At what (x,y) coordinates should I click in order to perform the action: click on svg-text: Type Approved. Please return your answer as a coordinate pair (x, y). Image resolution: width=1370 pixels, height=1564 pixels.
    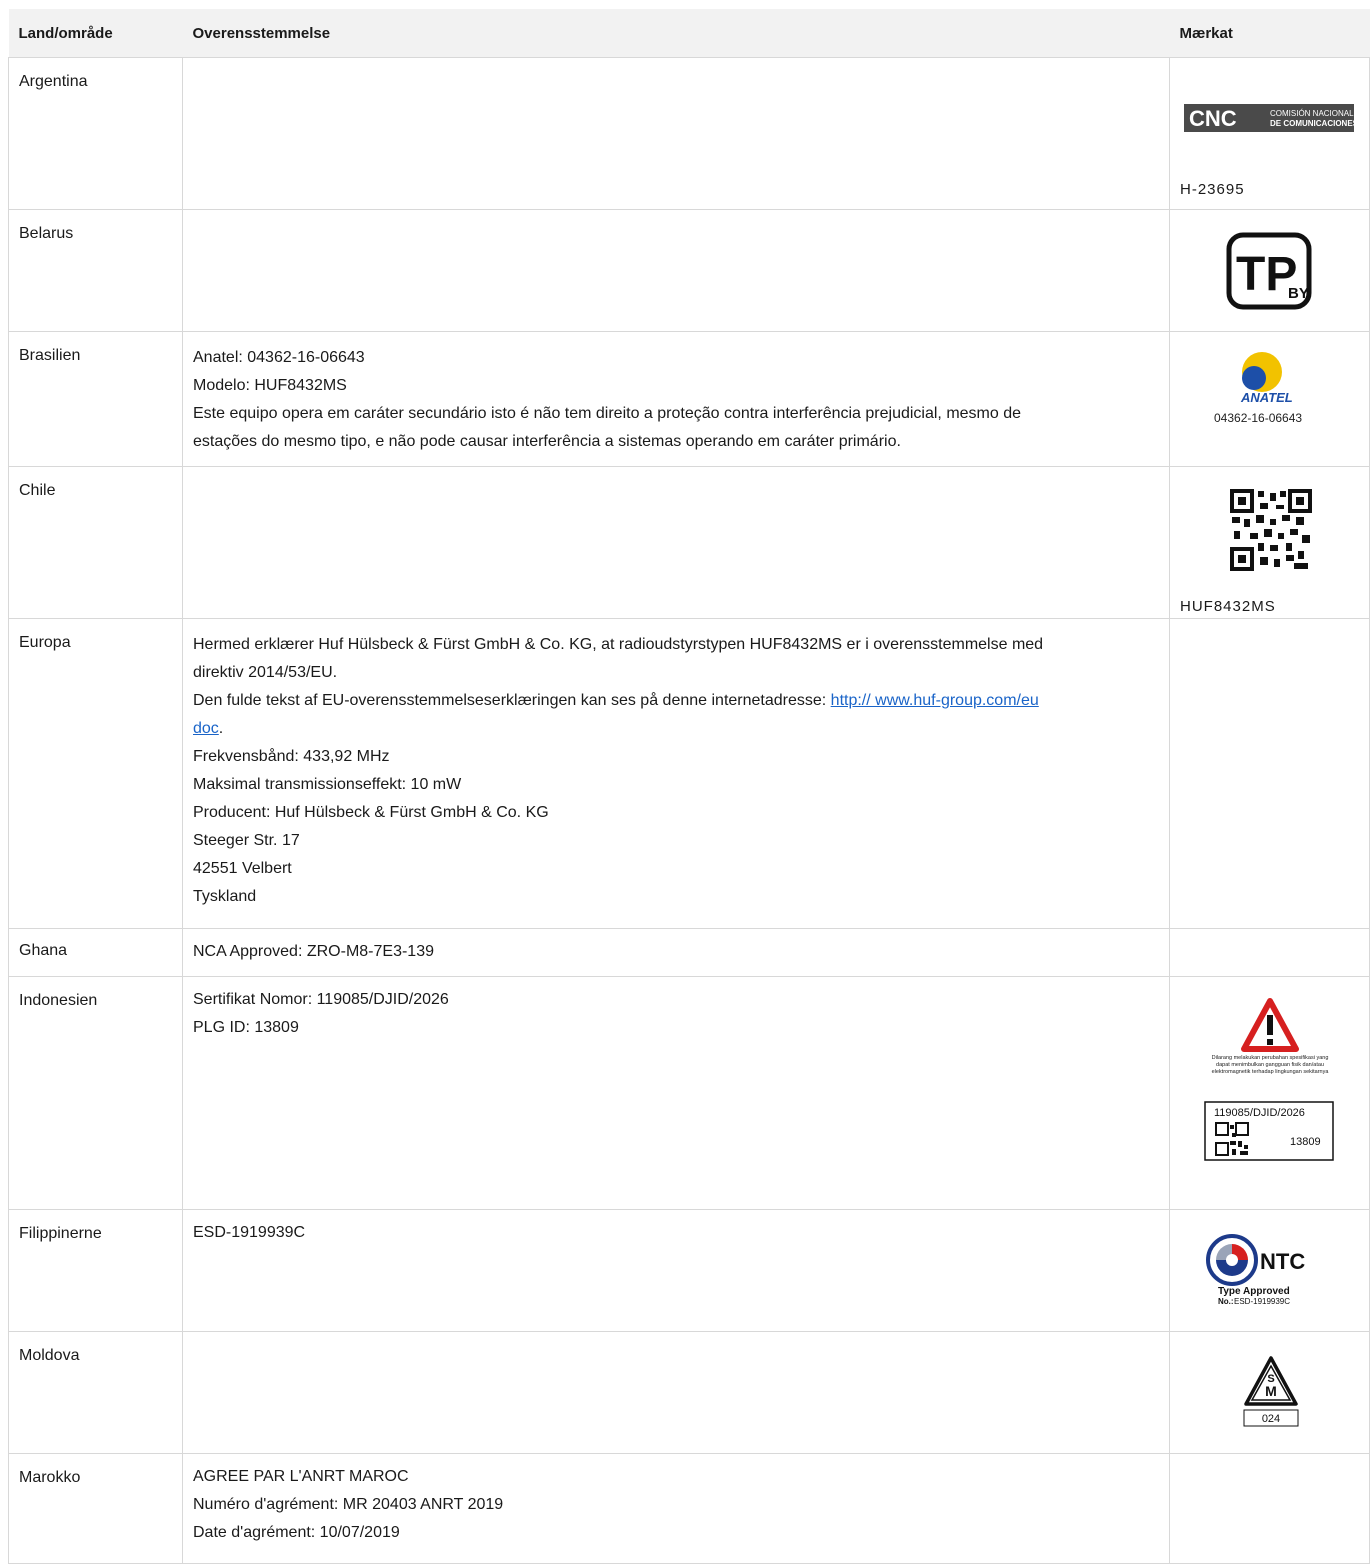
    Looking at the image, I should click on (1254, 1291).